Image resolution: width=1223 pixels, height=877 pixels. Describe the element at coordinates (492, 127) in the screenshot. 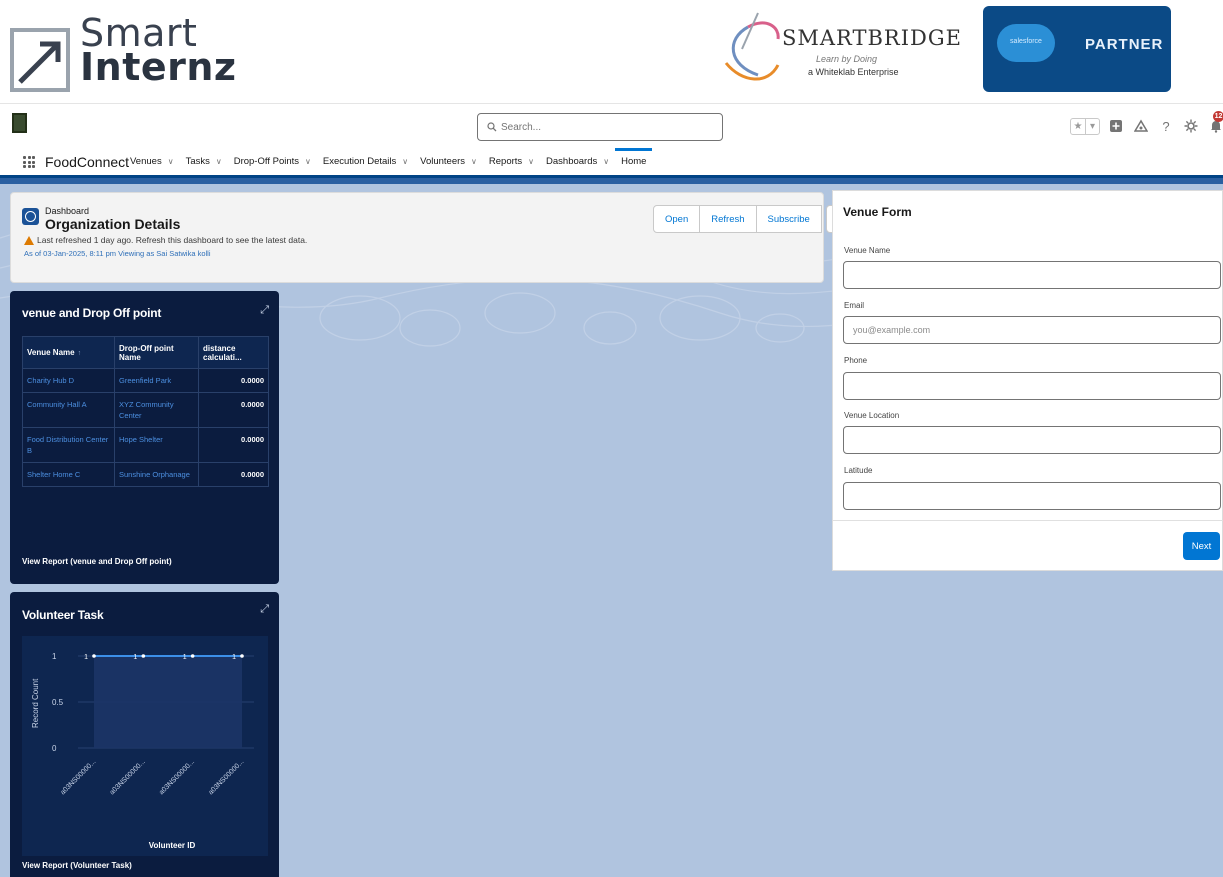

I see `search-icon` at that location.